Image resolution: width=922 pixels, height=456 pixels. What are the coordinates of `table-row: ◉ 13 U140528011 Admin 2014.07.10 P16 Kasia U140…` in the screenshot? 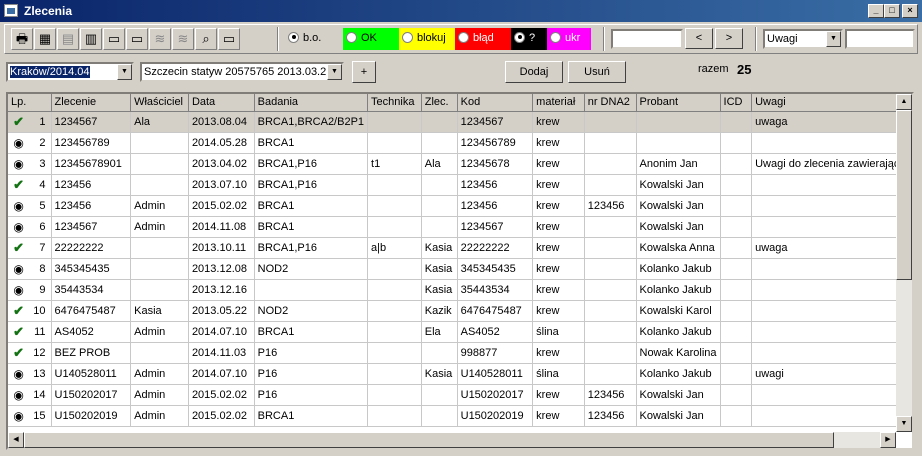 It's located at (460, 374).